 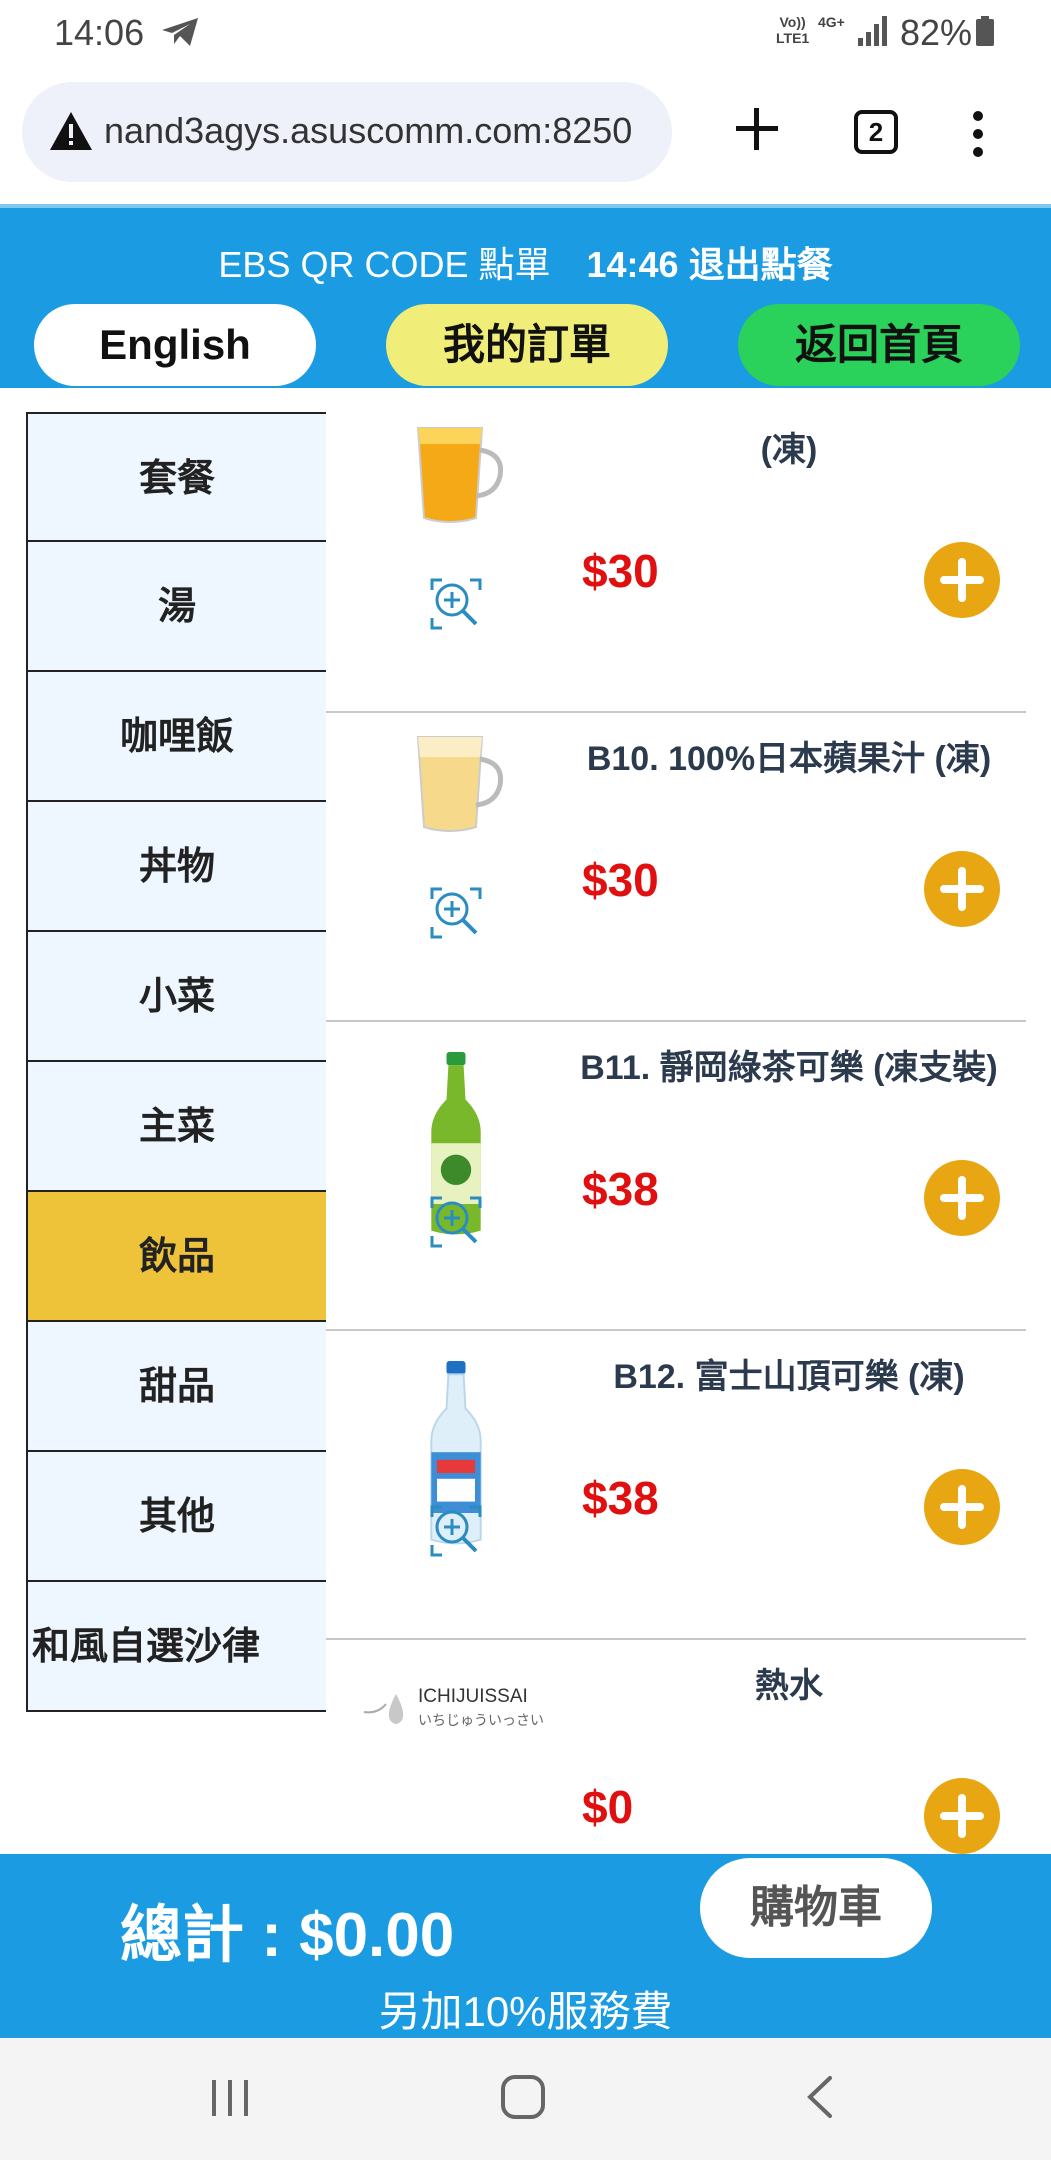 What do you see at coordinates (384, 264) in the screenshot?
I see `app-title: EBS QR CODE 點單` at bounding box center [384, 264].